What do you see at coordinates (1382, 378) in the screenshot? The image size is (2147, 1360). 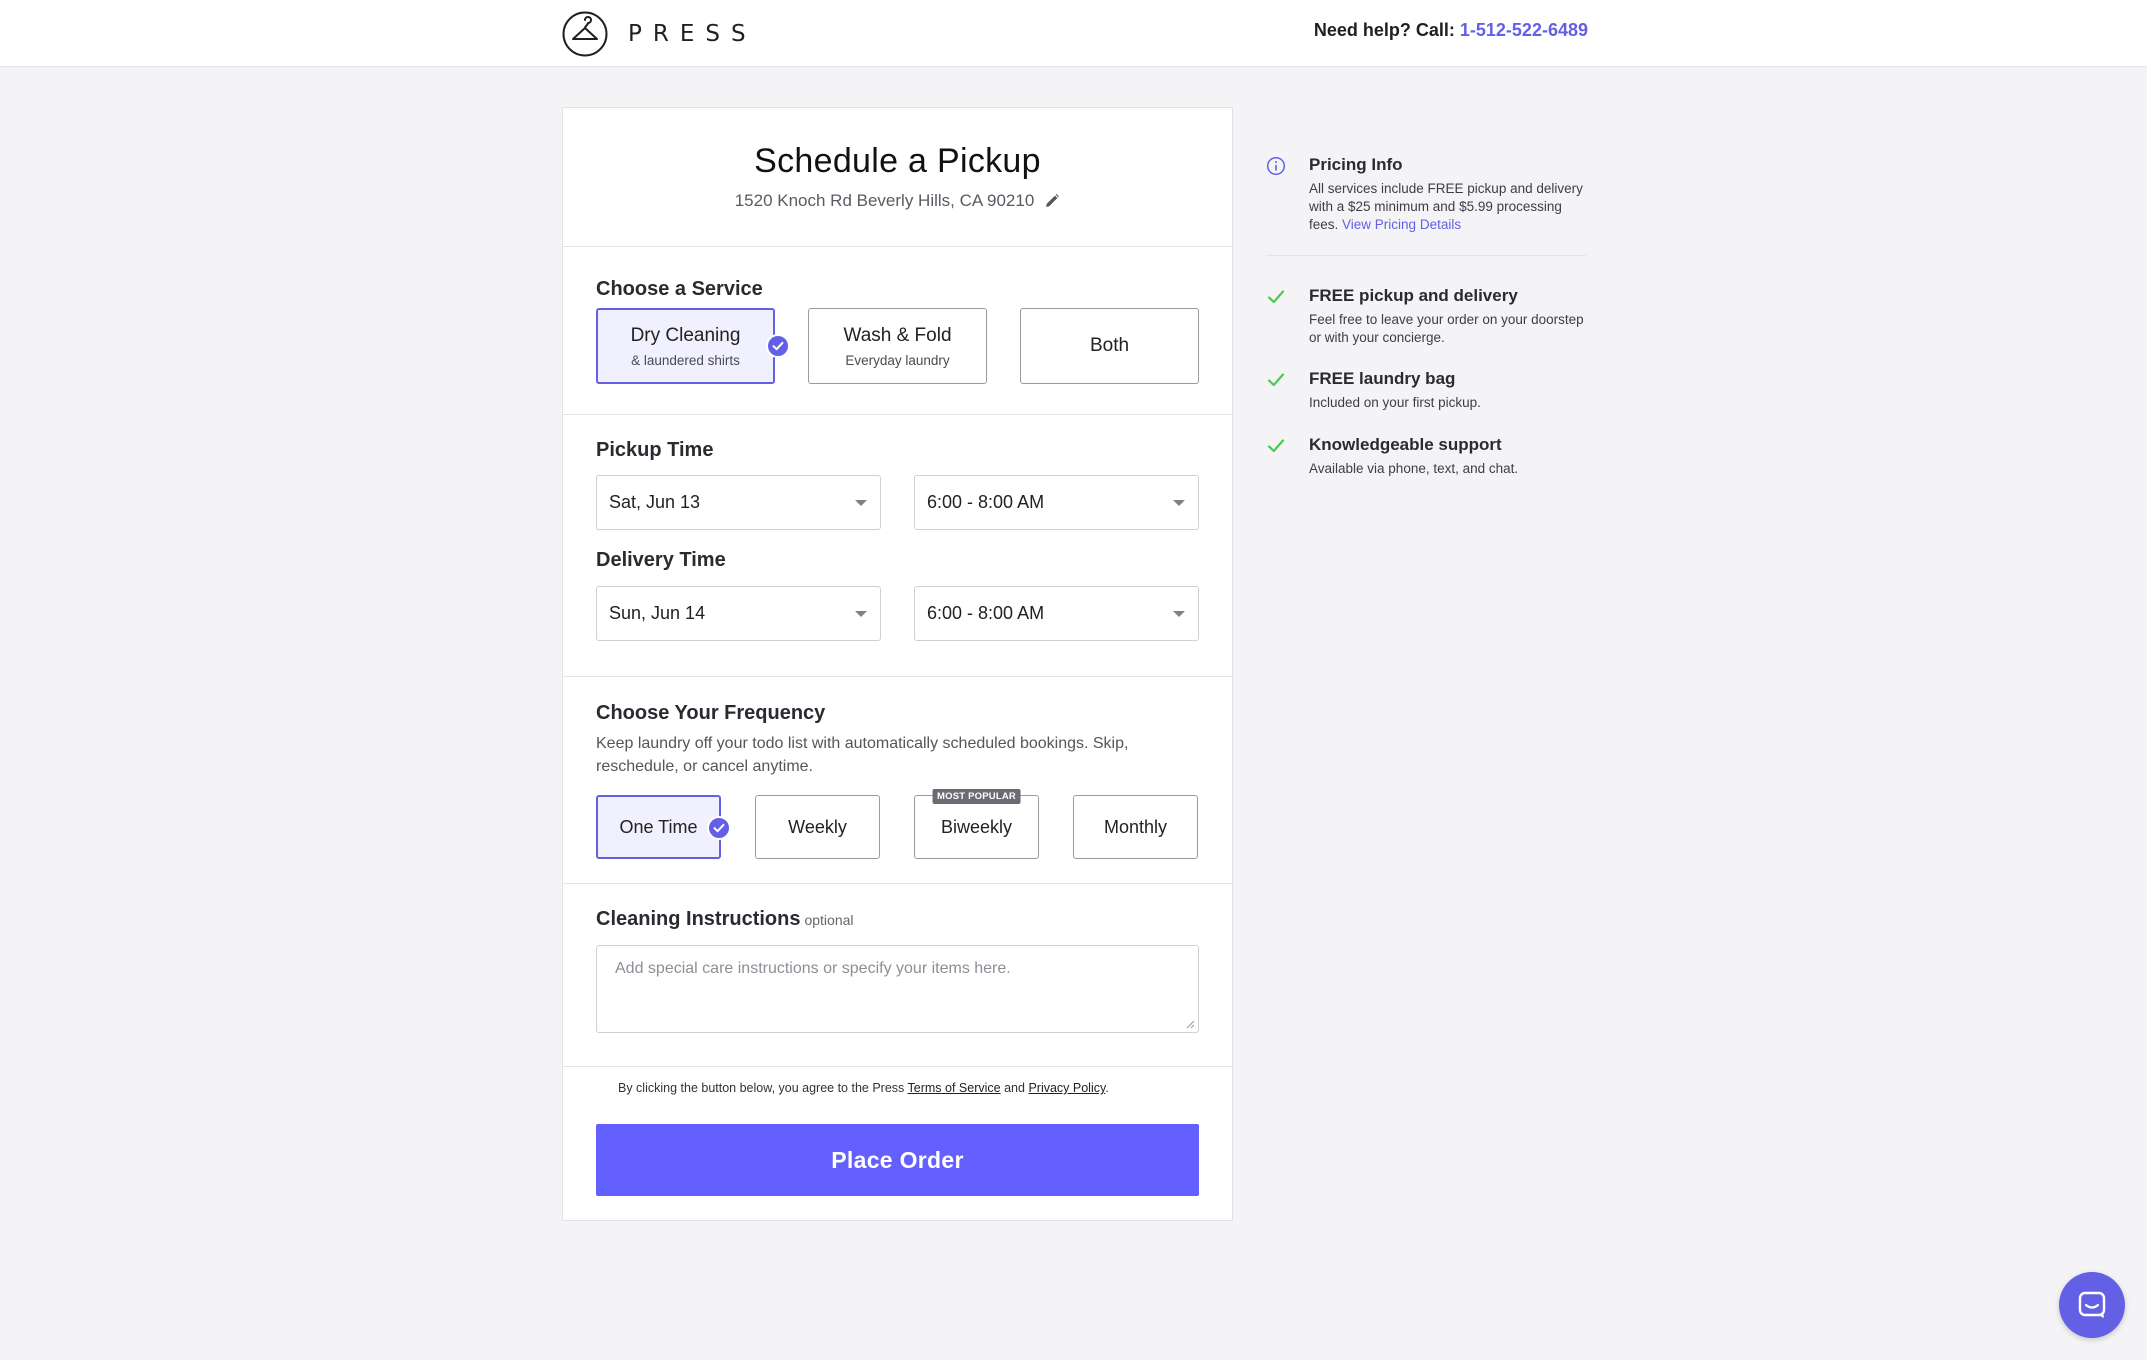 I see `feature-title: FREE laundry bag` at bounding box center [1382, 378].